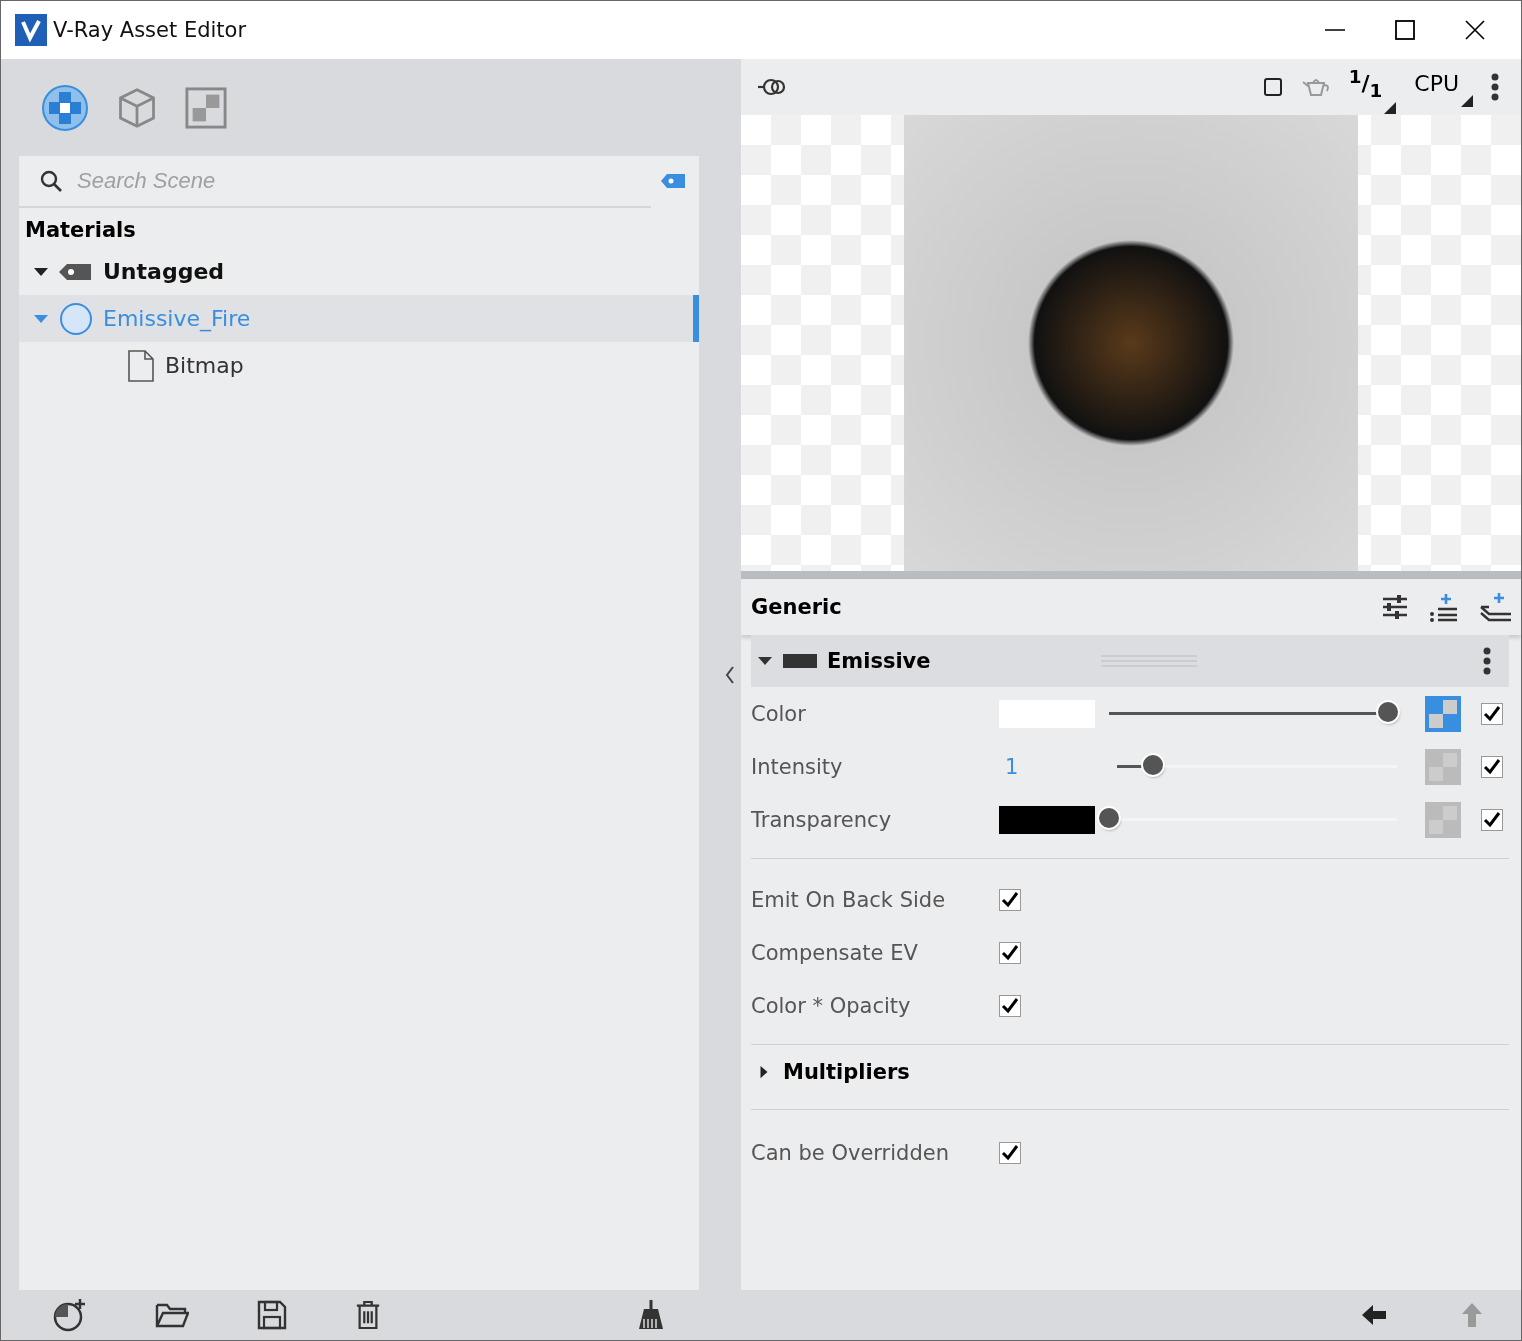 The height and width of the screenshot is (1341, 1522). I want to click on rectangle-icon, so click(800, 661).